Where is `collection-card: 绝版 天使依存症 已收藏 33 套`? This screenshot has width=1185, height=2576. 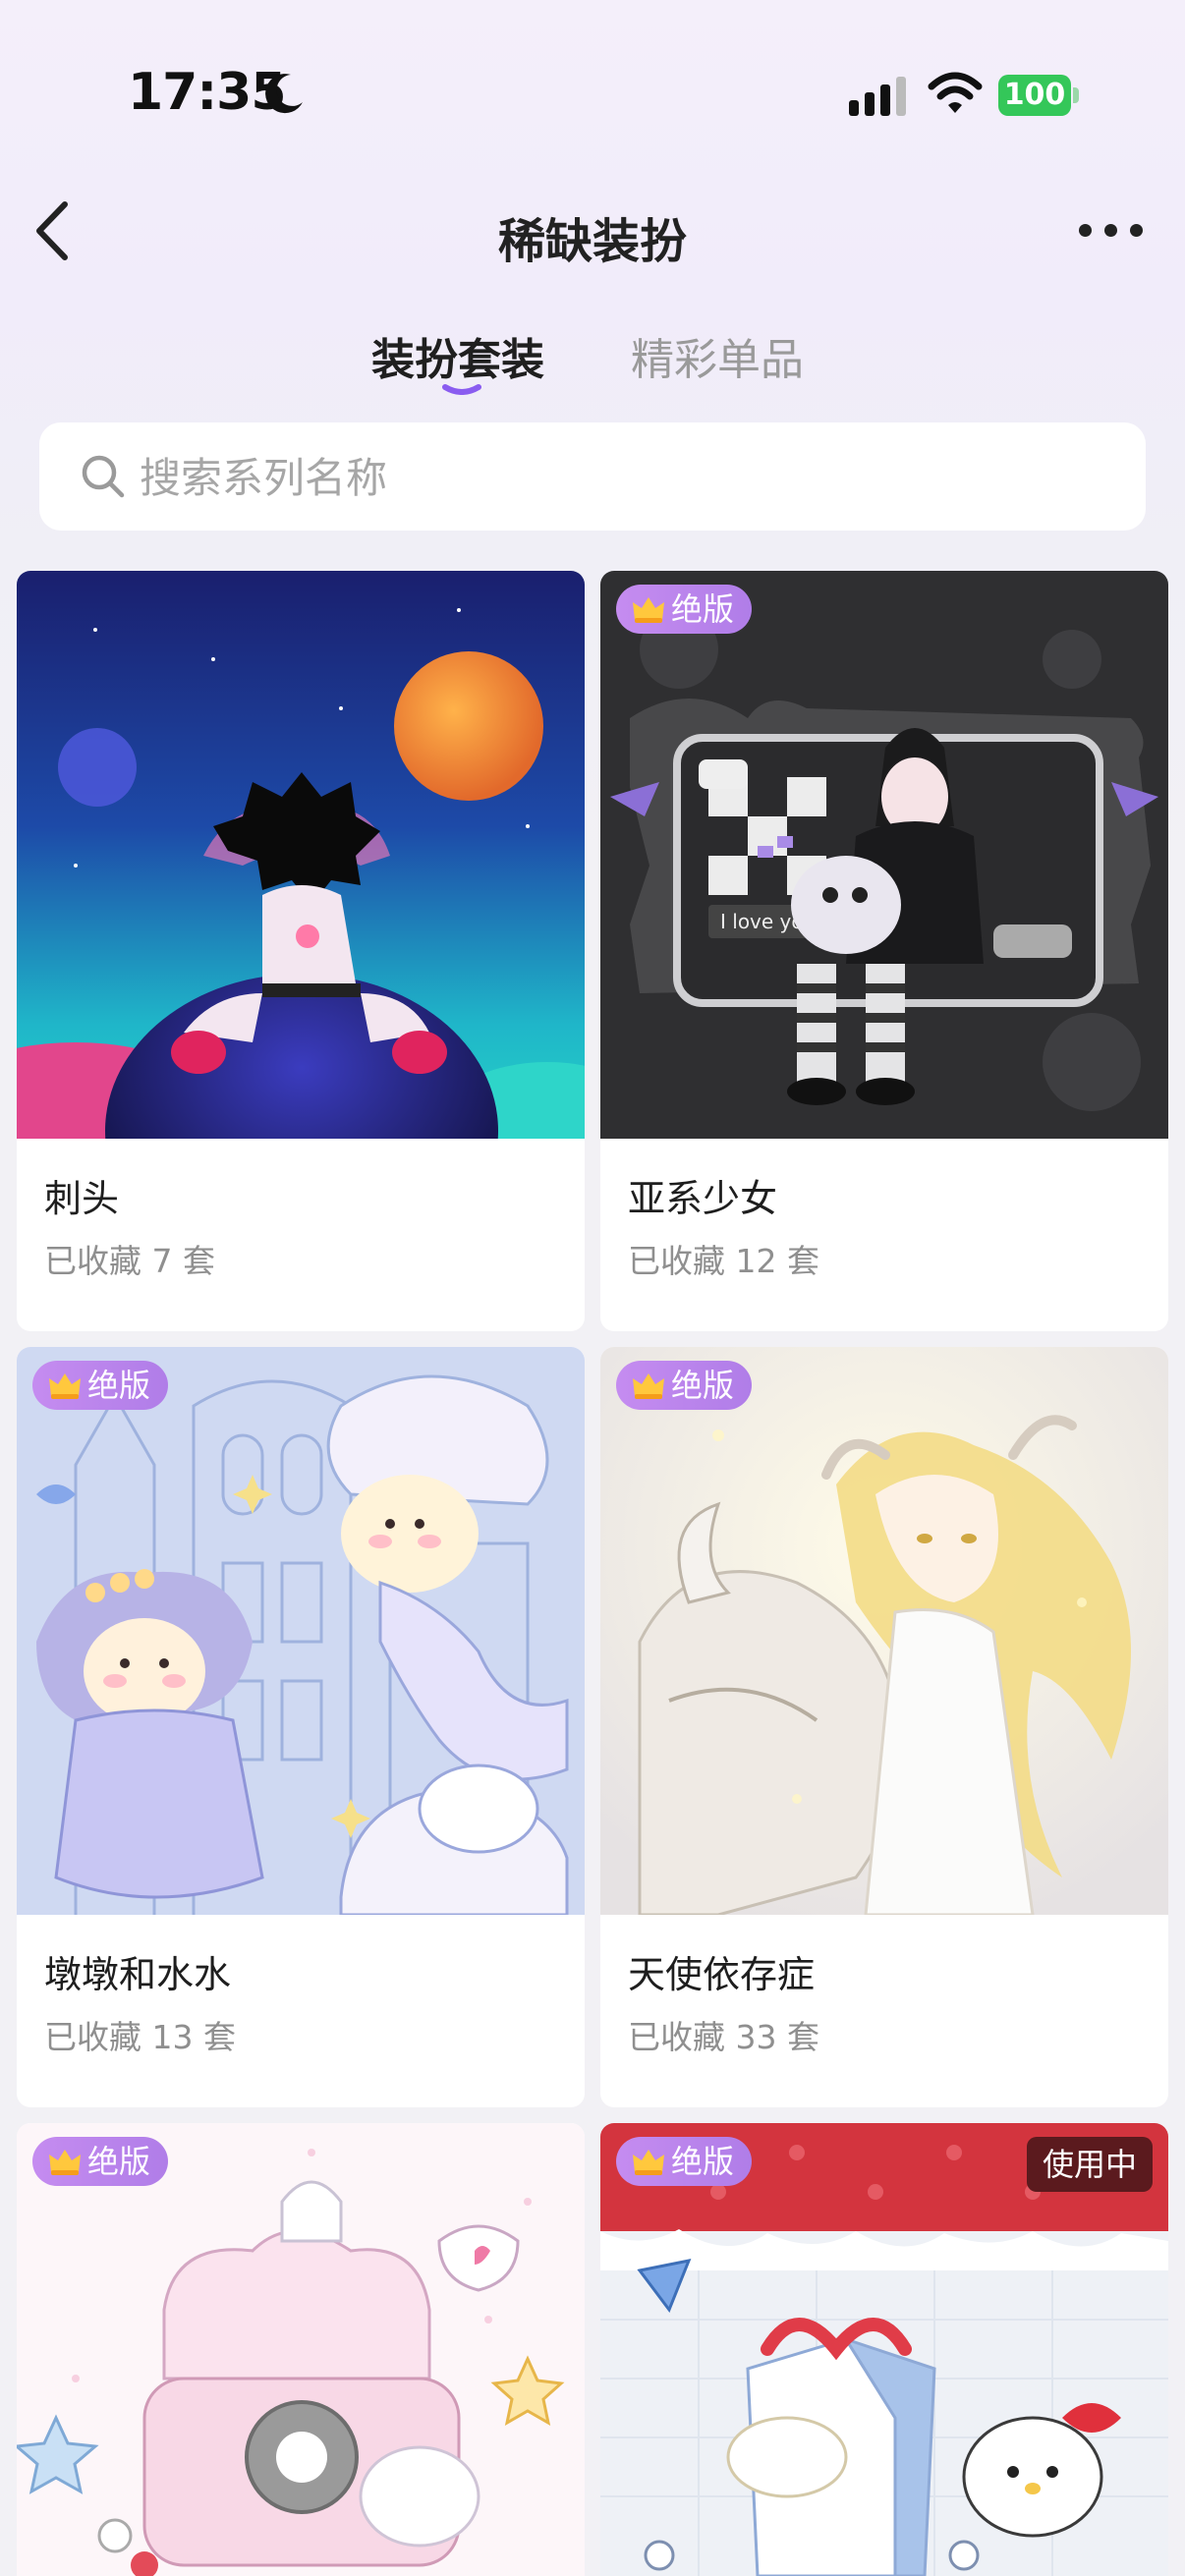
collection-card: 绝版 天使依存症 已收藏 33 套 is located at coordinates (884, 1727).